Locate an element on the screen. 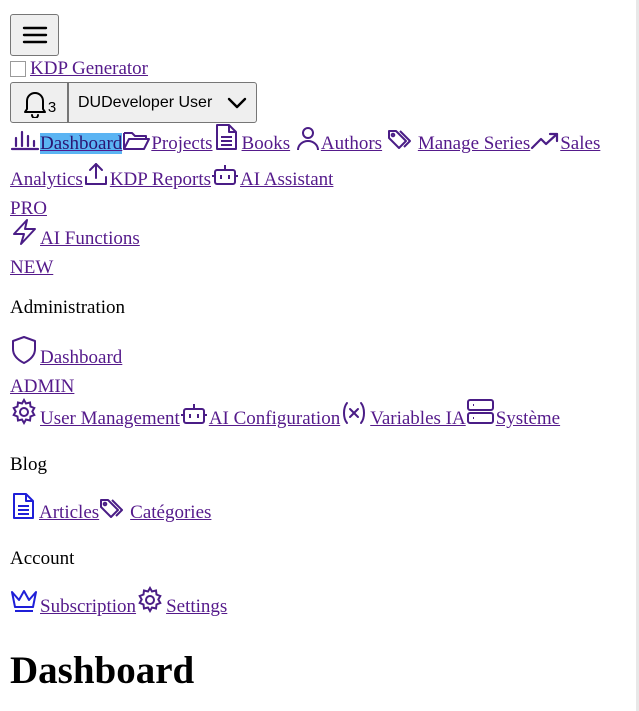 The width and height of the screenshot is (639, 711). logo-row: KDP Generator is located at coordinates (322, 69).